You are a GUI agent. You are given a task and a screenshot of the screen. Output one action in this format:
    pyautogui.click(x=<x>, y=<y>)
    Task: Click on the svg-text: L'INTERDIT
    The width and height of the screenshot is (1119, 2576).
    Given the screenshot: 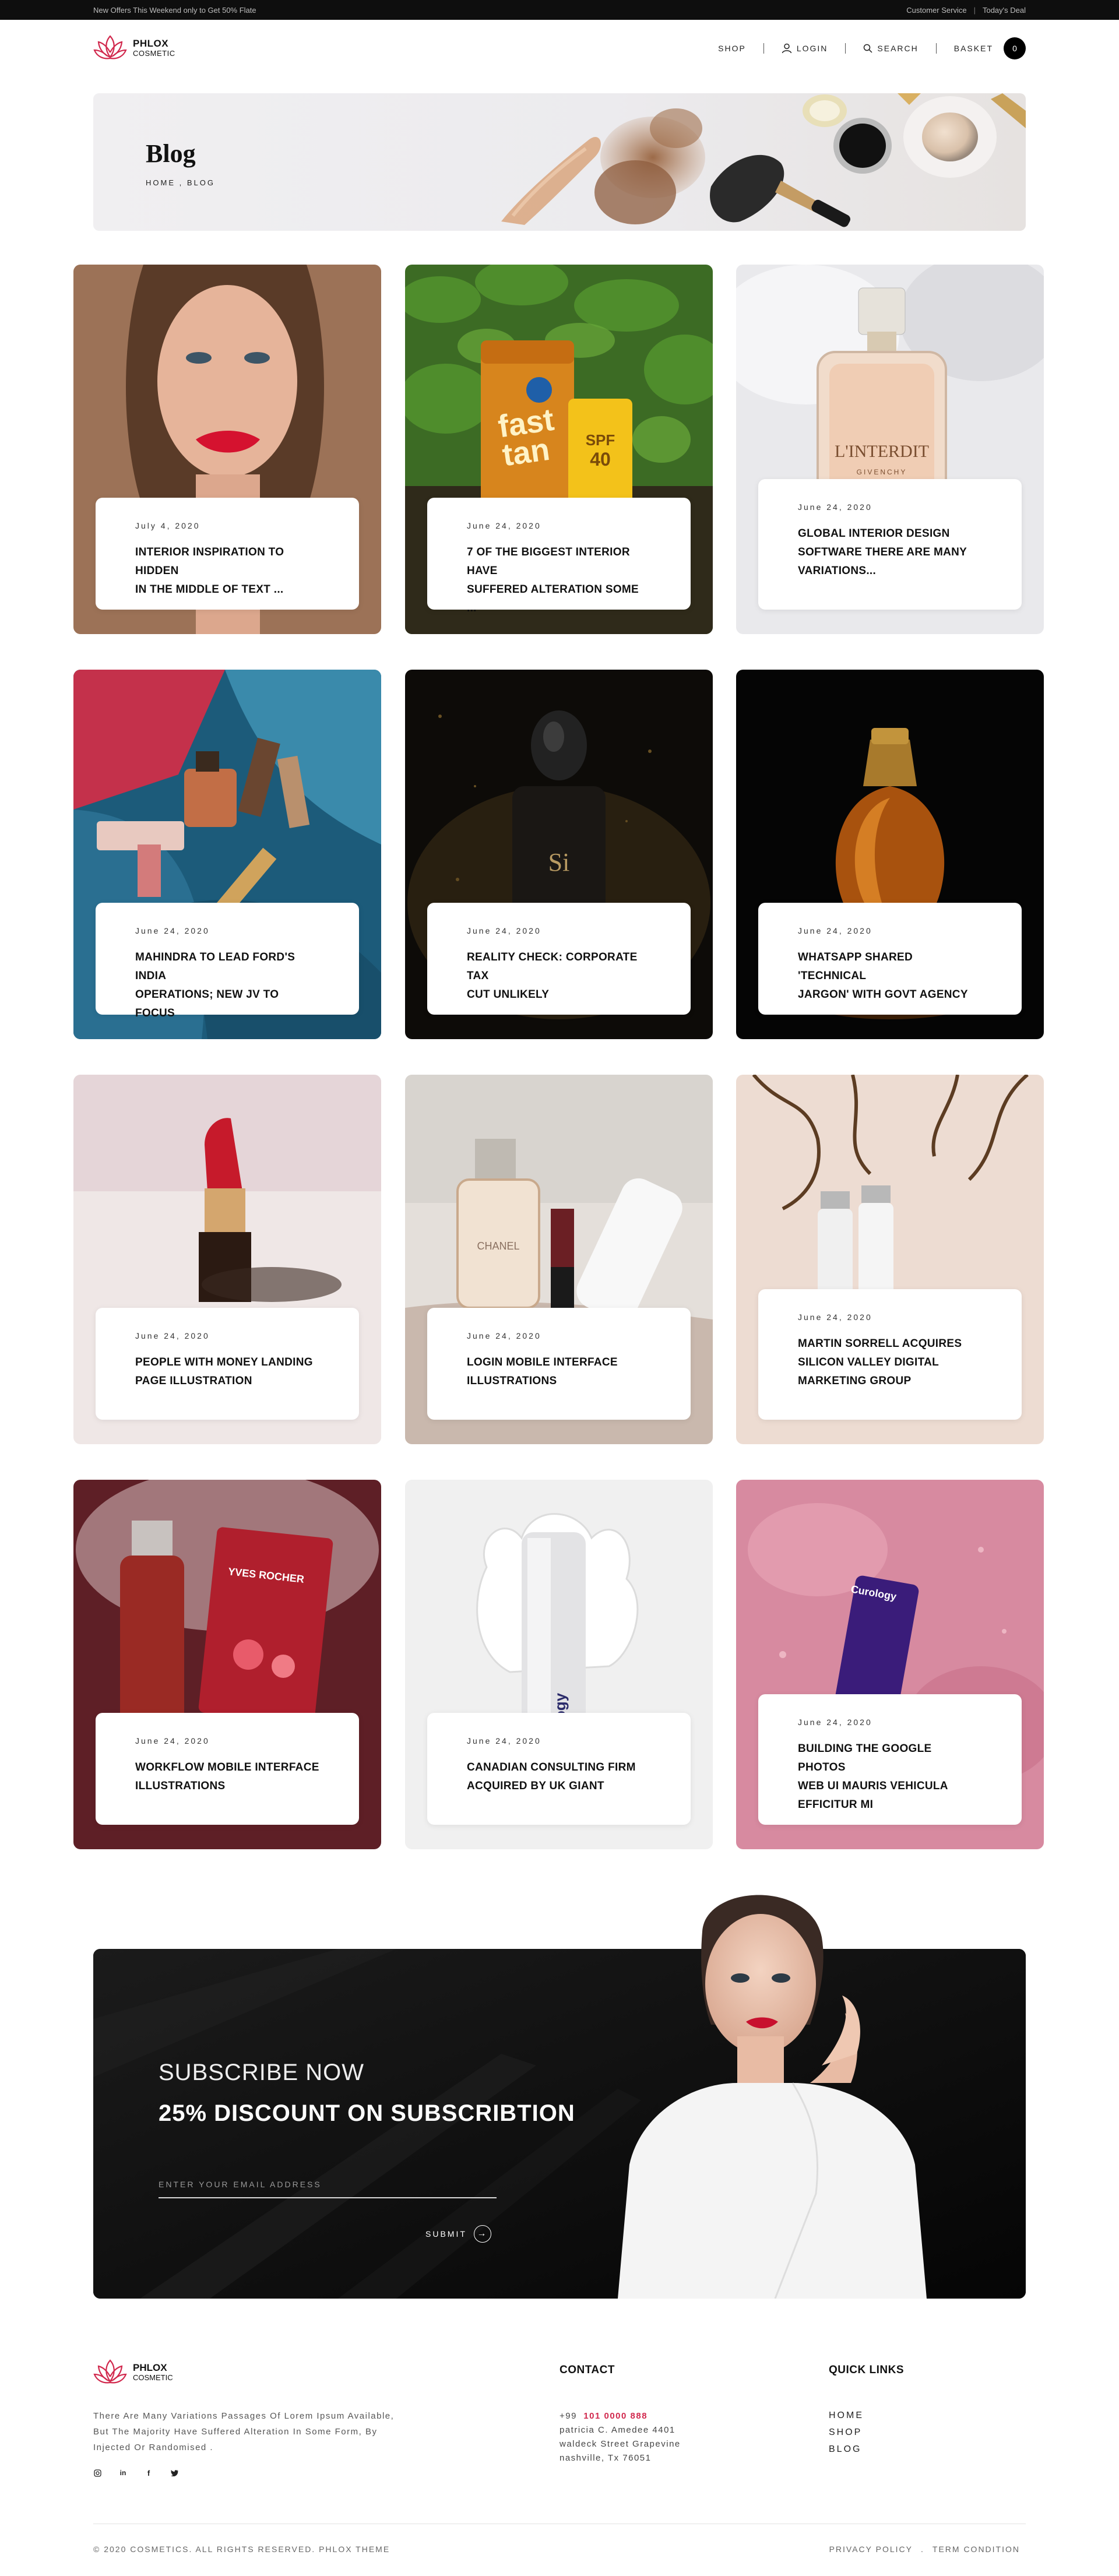 What is the action you would take?
    pyautogui.click(x=882, y=452)
    